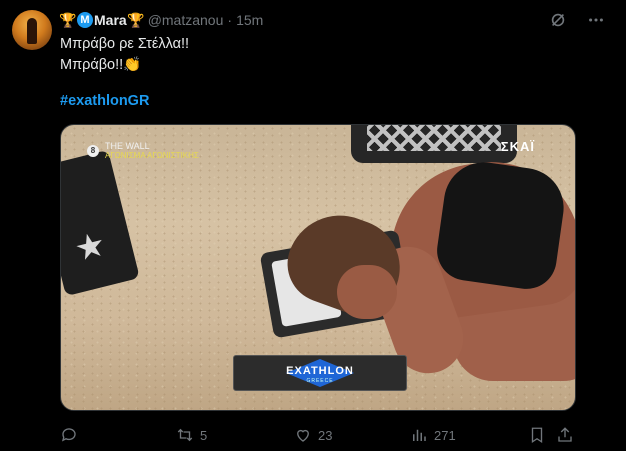  Describe the element at coordinates (32, 30) in the screenshot. I see `avatar` at that location.